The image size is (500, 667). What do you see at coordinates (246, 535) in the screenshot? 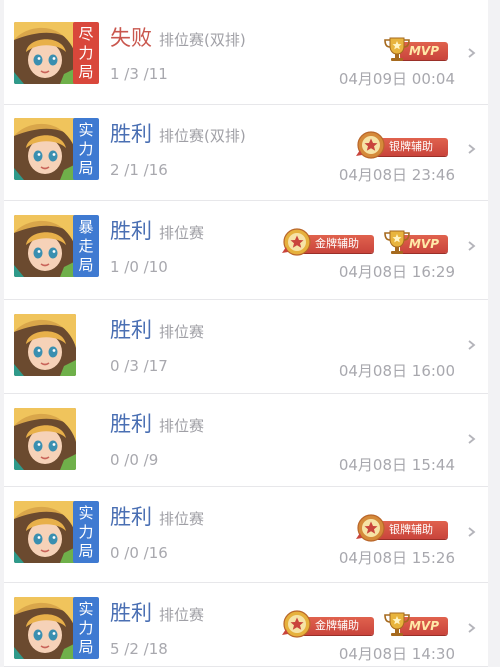
I see `match-row: 实力局胜利 排位赛 0 /0 /16 04月08日 15:26 银牌辅助` at bounding box center [246, 535].